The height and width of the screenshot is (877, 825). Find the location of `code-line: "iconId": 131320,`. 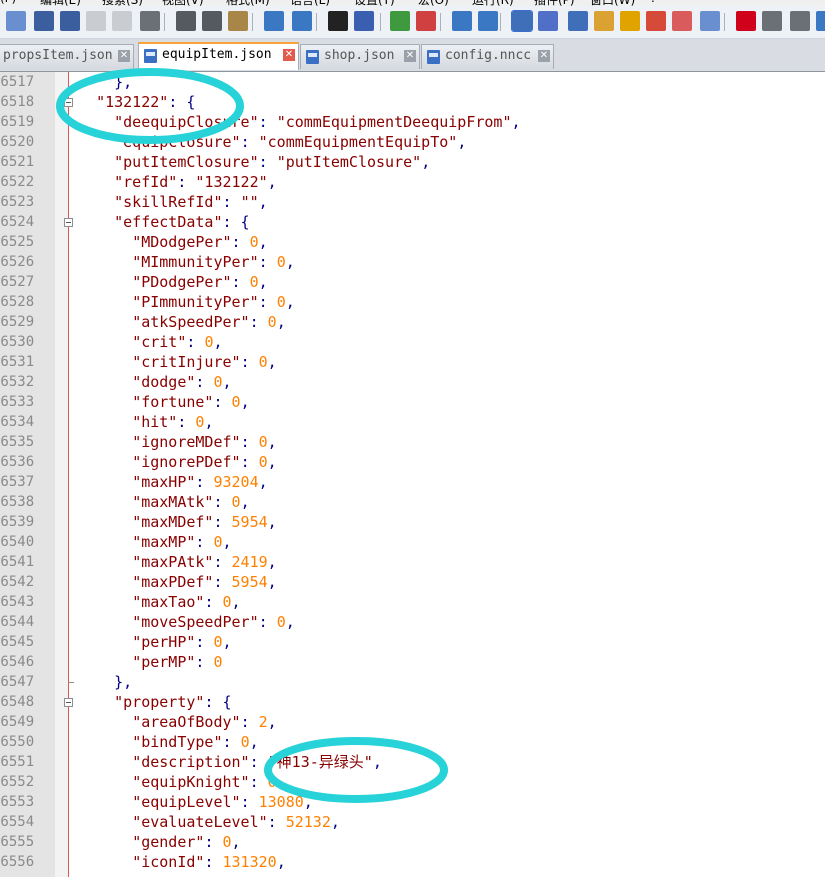

code-line: "iconId": 131320, is located at coordinates (182, 862).